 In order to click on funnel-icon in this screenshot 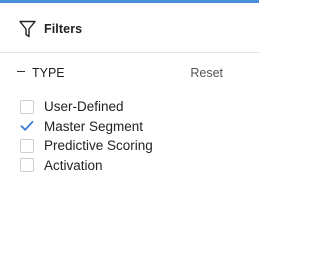, I will do `click(27, 29)`.